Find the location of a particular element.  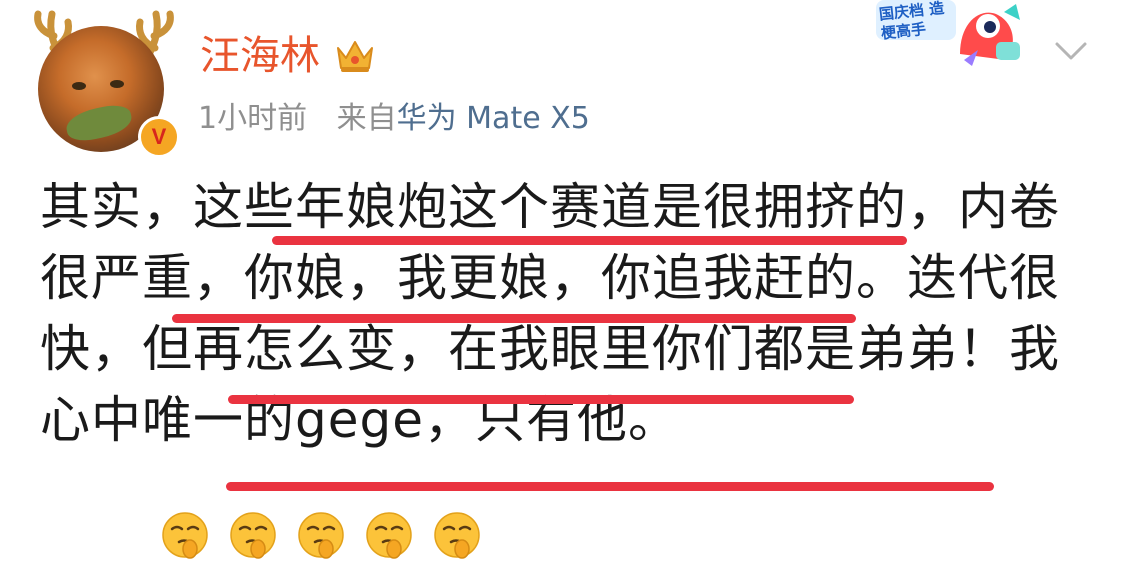

post-time: 1小时前 is located at coordinates (253, 118).